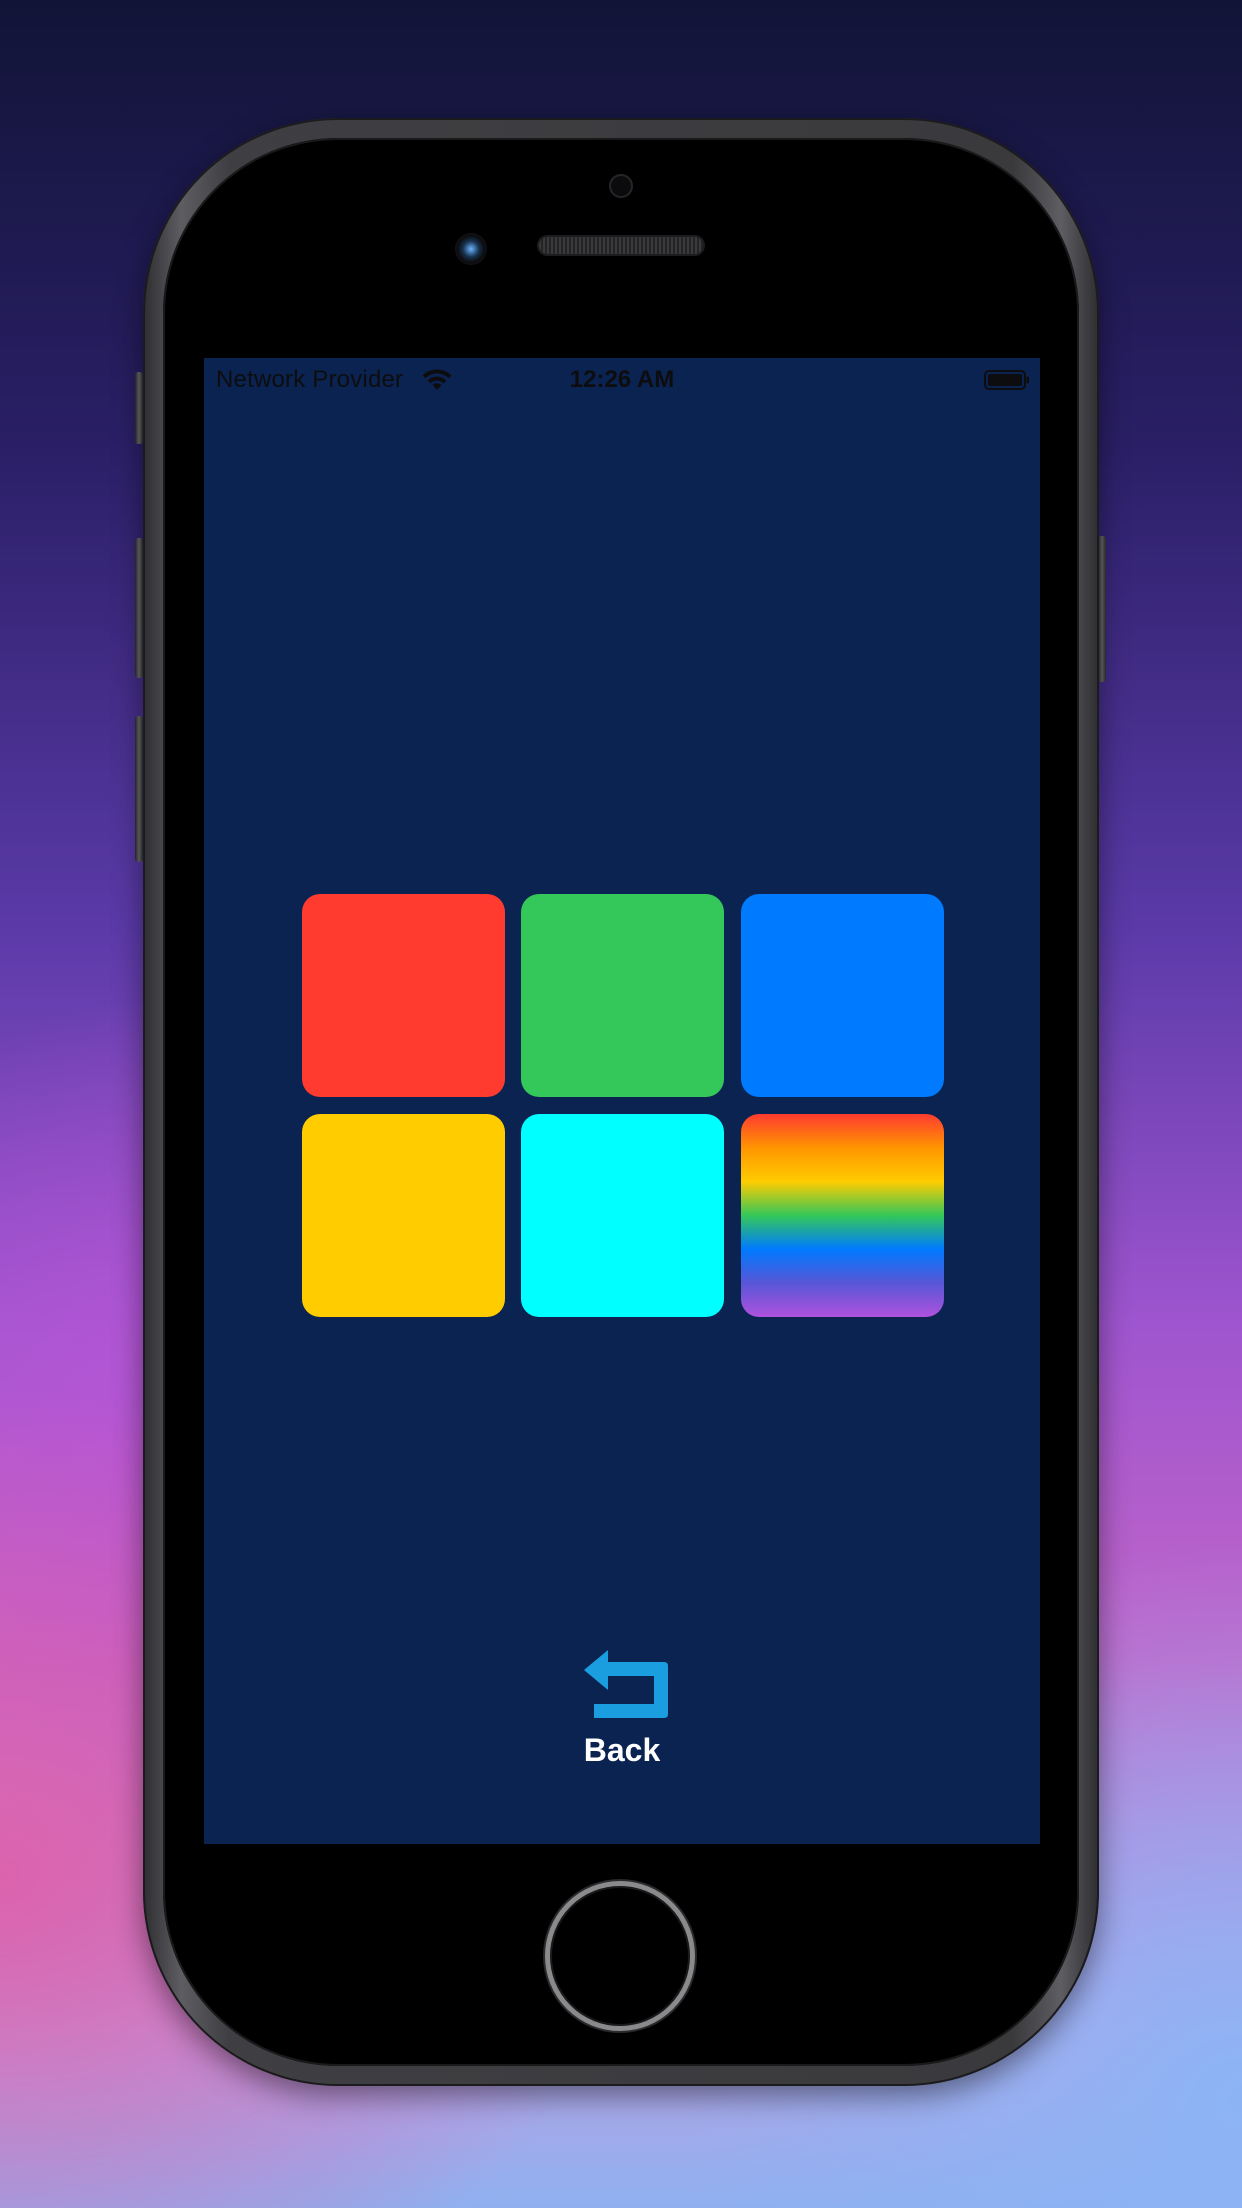  I want to click on status-bar: Network Provider 12:26 AM, so click(622, 380).